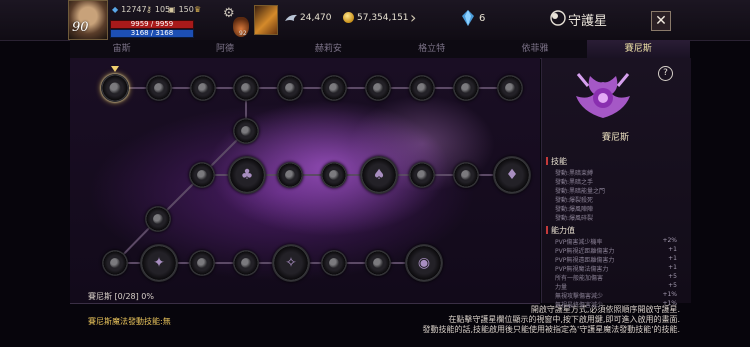  I want to click on tab-ade: 阿德, so click(224, 49).